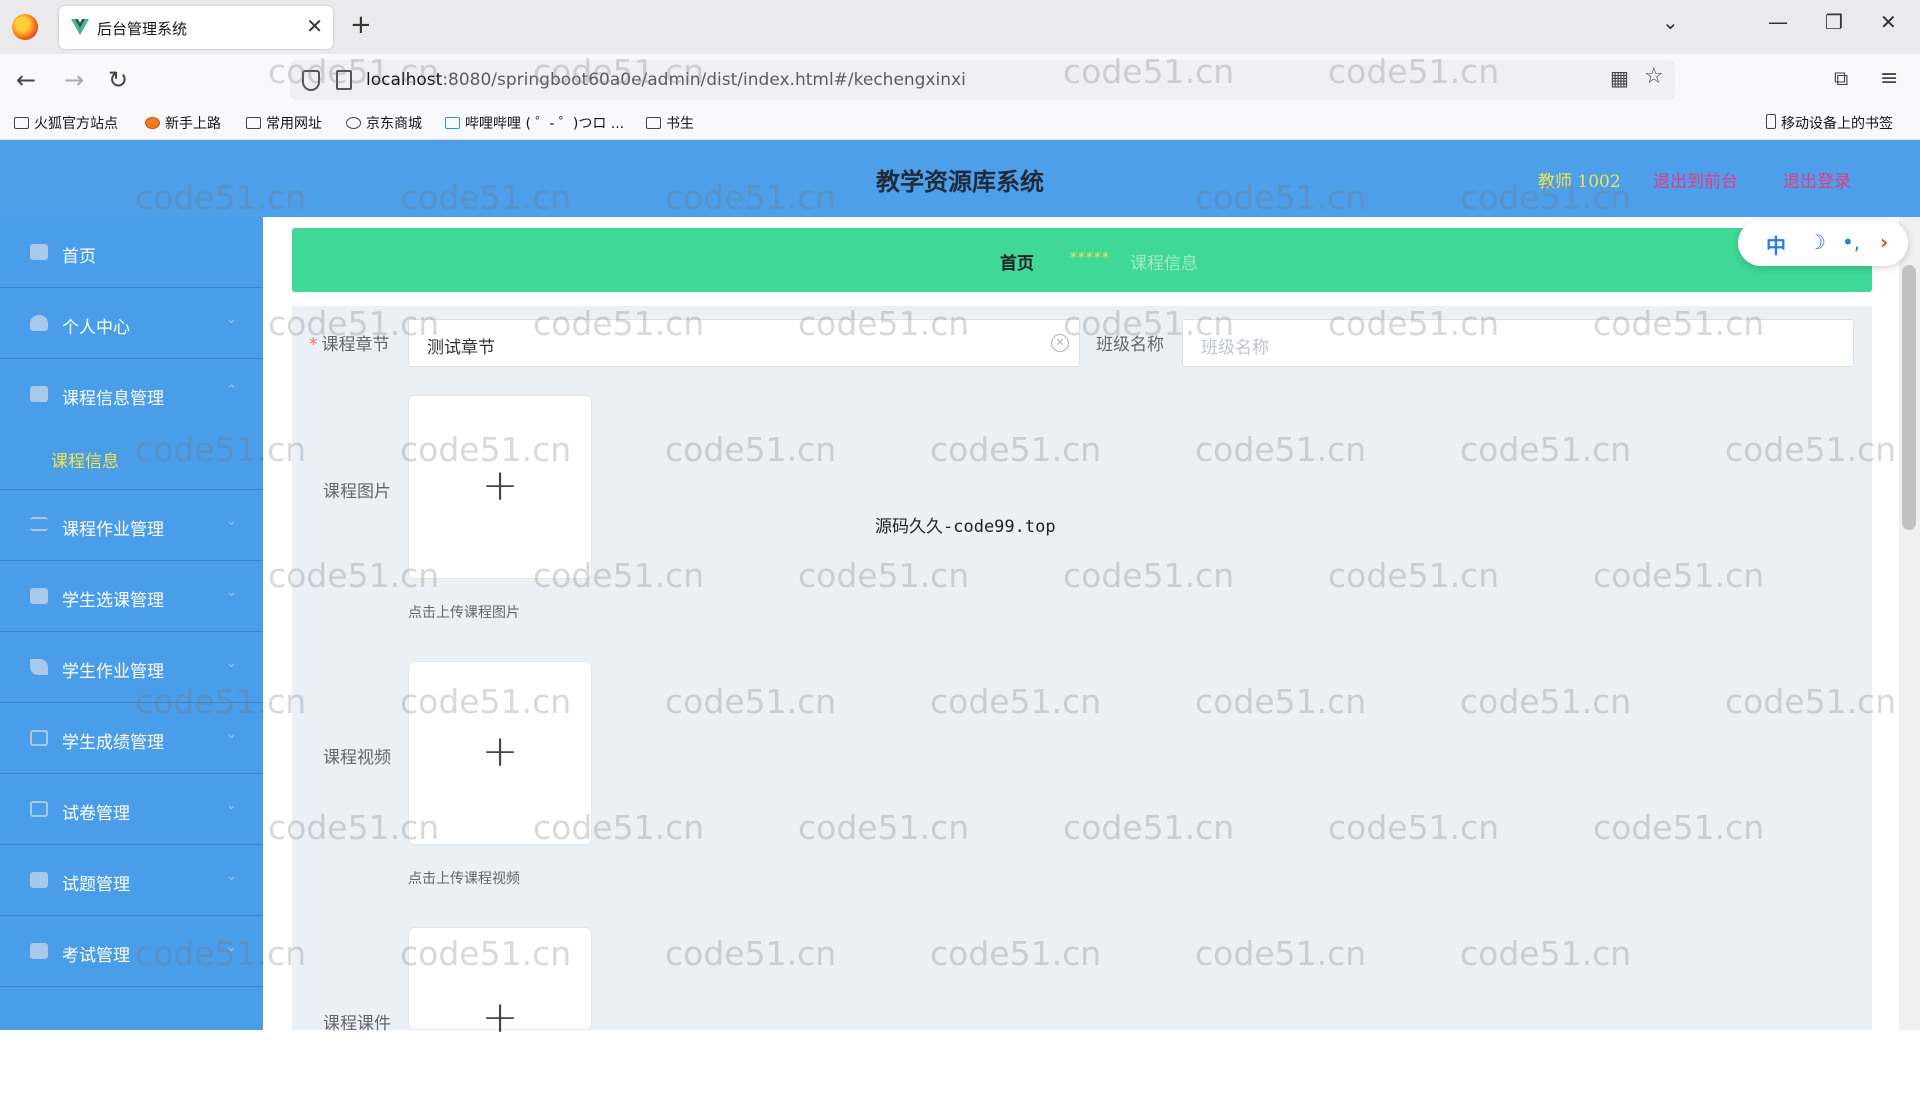 This screenshot has width=1920, height=1110. What do you see at coordinates (1130, 345) in the screenshot?
I see `class-name-label: 班级名称` at bounding box center [1130, 345].